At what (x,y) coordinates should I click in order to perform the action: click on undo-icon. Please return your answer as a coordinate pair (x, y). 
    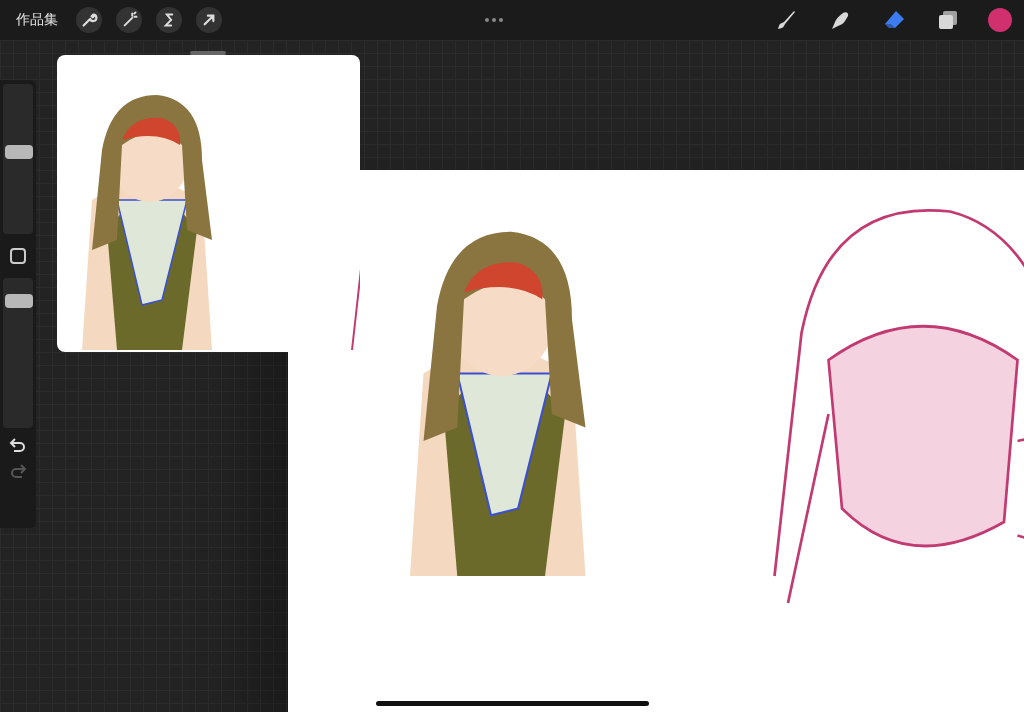
    Looking at the image, I should click on (18, 445).